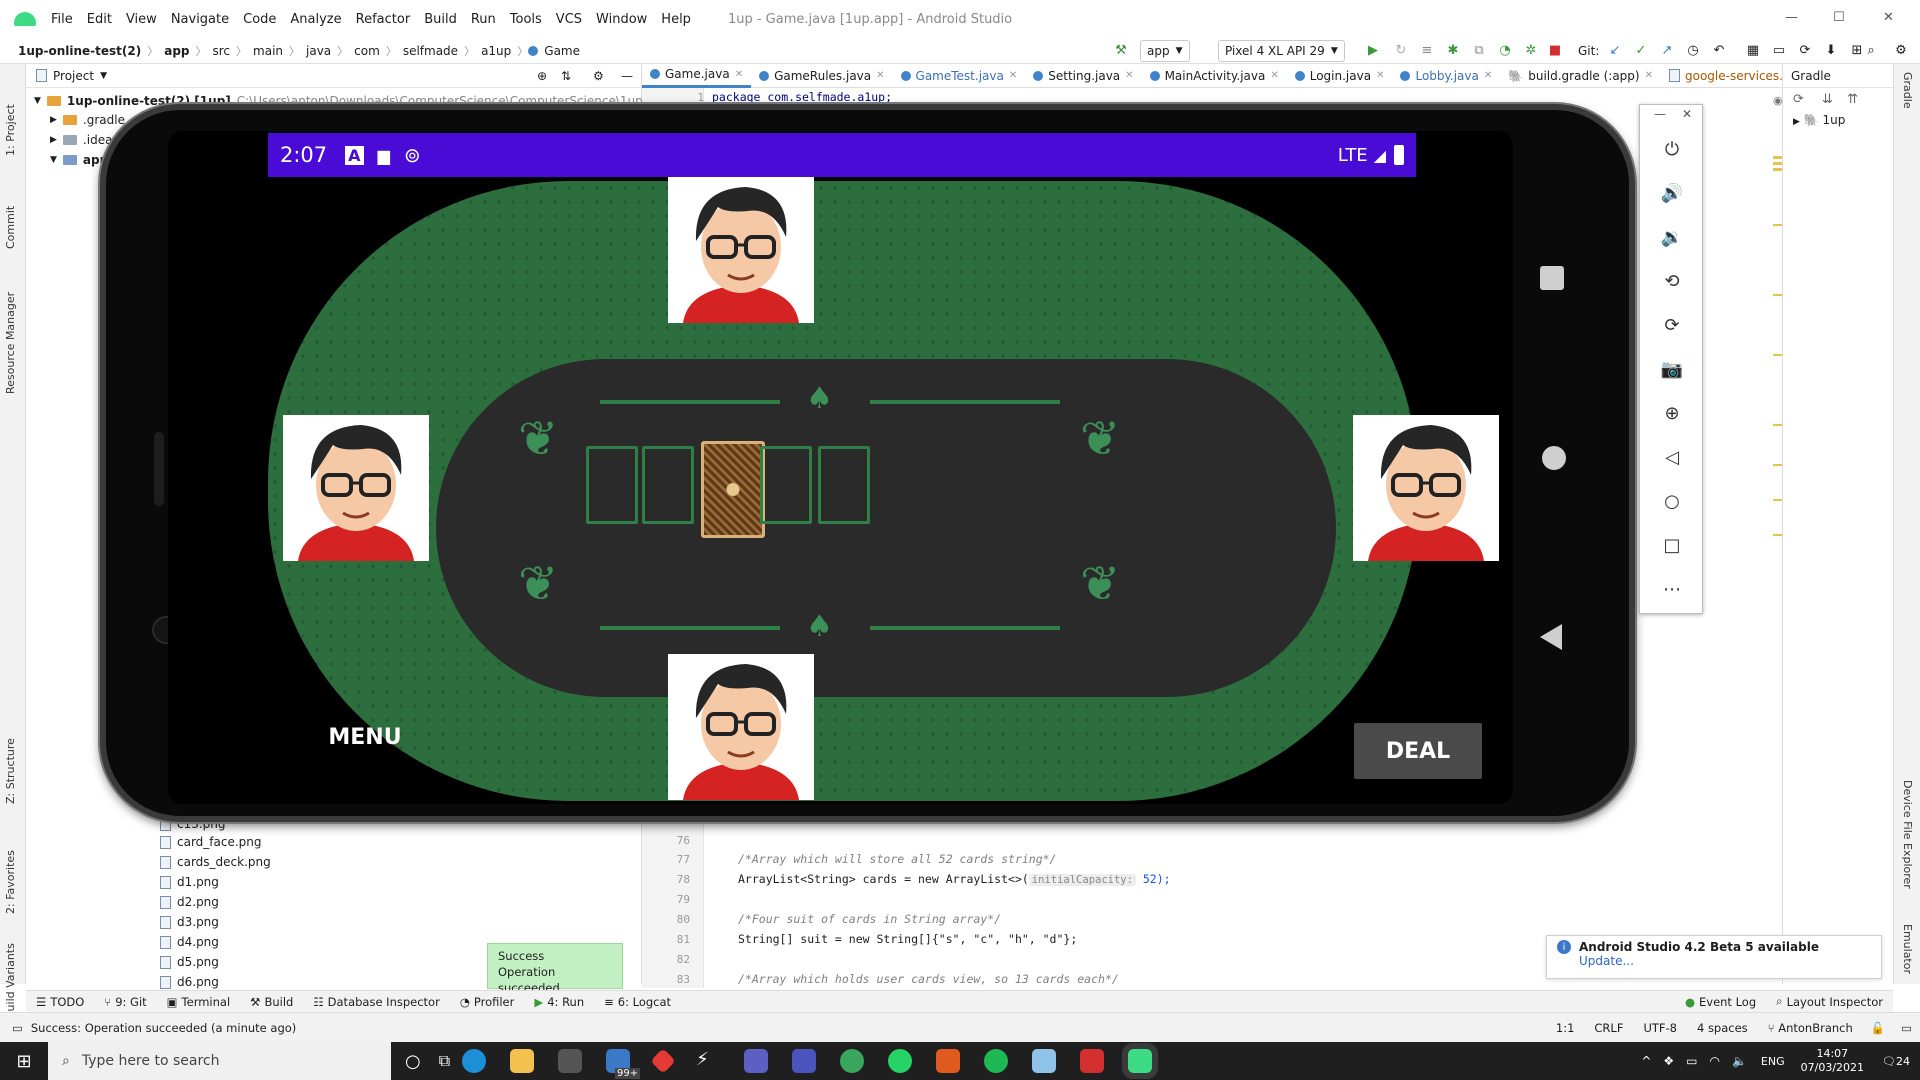  Describe the element at coordinates (1907, 90) in the screenshot. I see `gradle-tool-tab: Gradle` at that location.